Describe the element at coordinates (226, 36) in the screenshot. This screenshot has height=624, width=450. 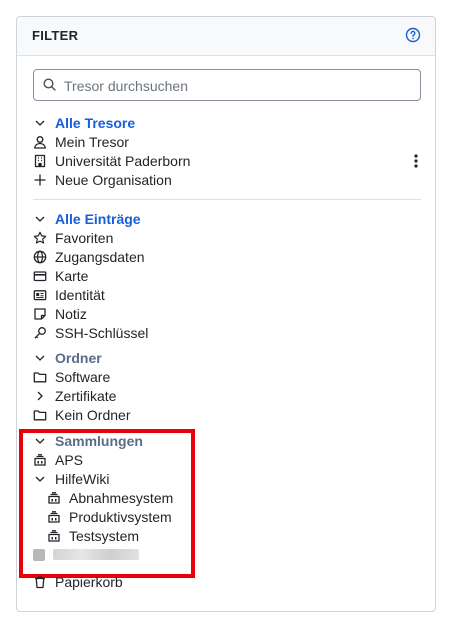
I see `filter-header: FILTER` at that location.